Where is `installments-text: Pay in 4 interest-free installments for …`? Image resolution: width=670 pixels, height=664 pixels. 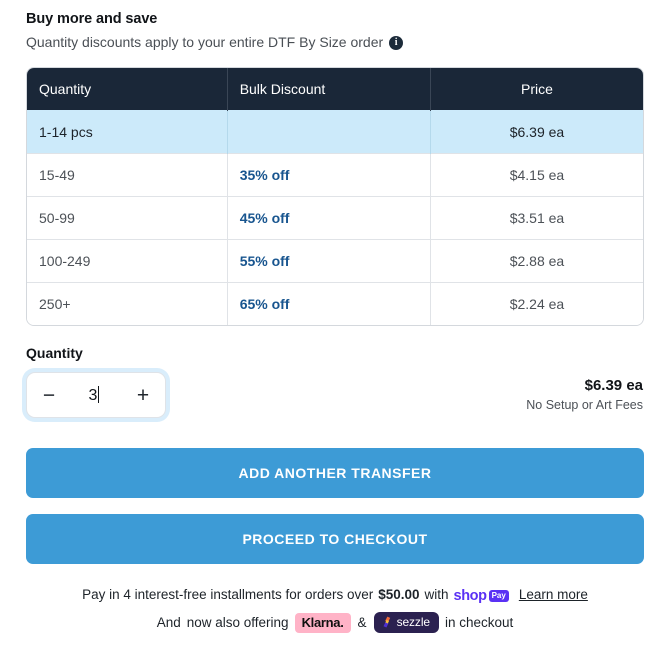 installments-text: Pay in 4 interest-free installments for … is located at coordinates (228, 594).